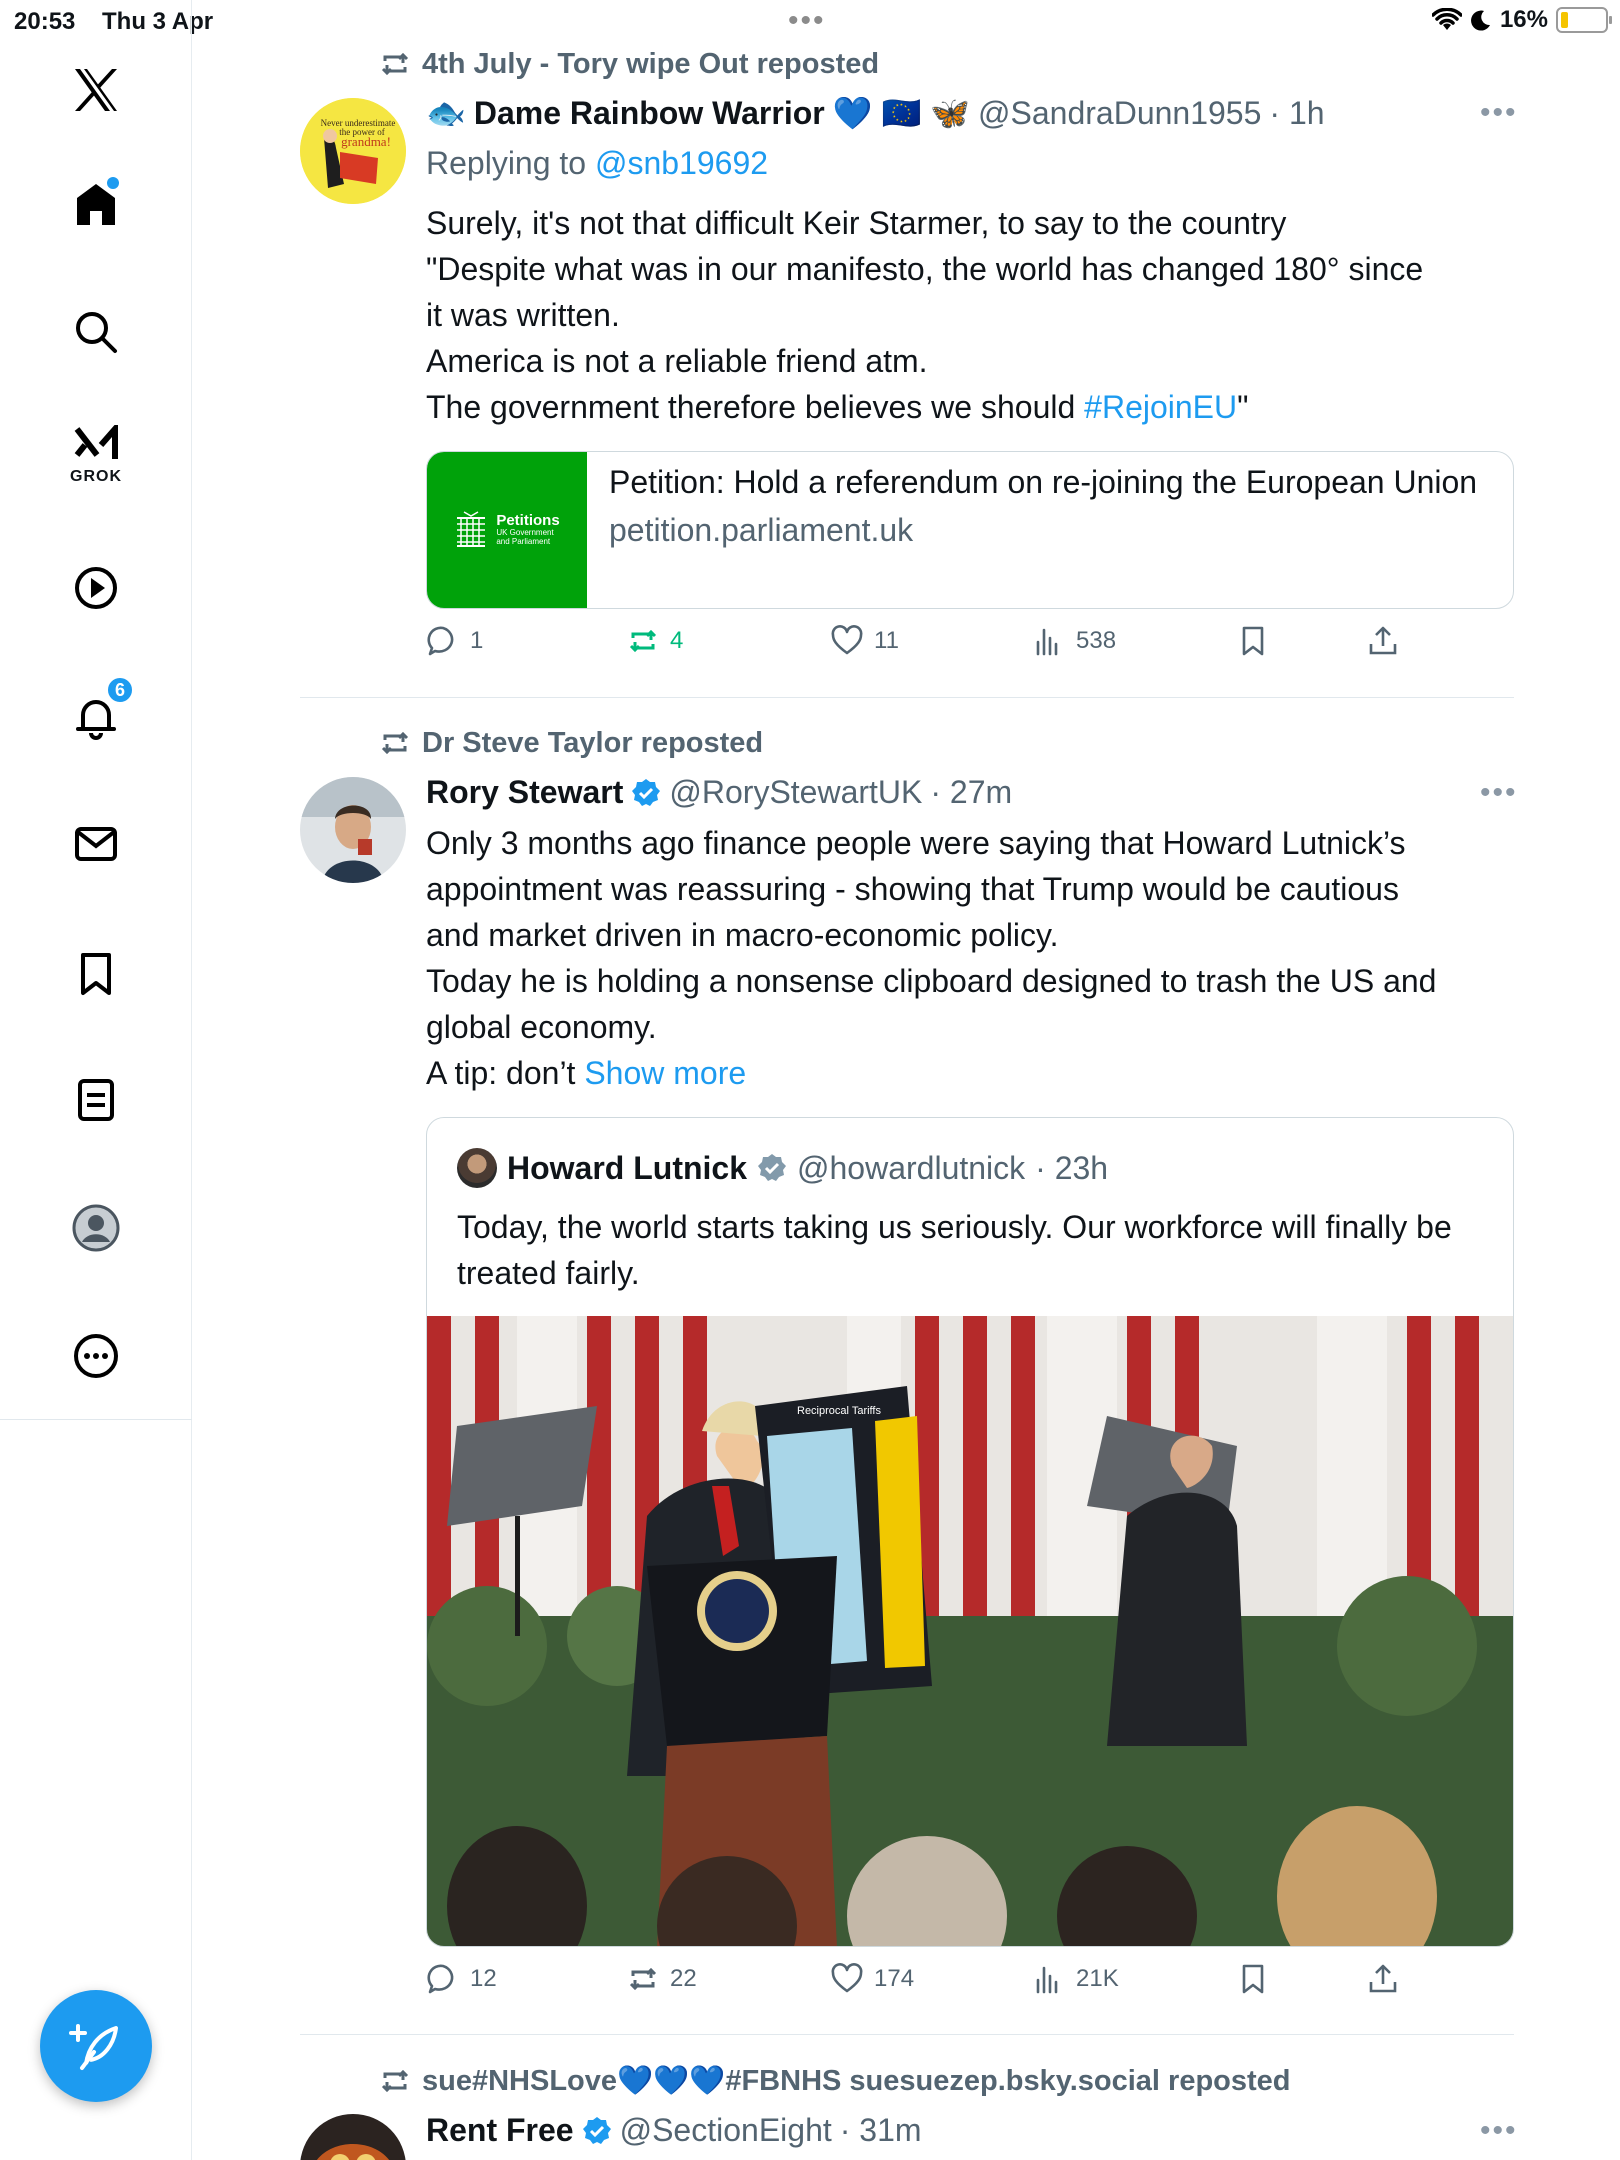 The image size is (1620, 2160). I want to click on reply-count: 12, so click(483, 1978).